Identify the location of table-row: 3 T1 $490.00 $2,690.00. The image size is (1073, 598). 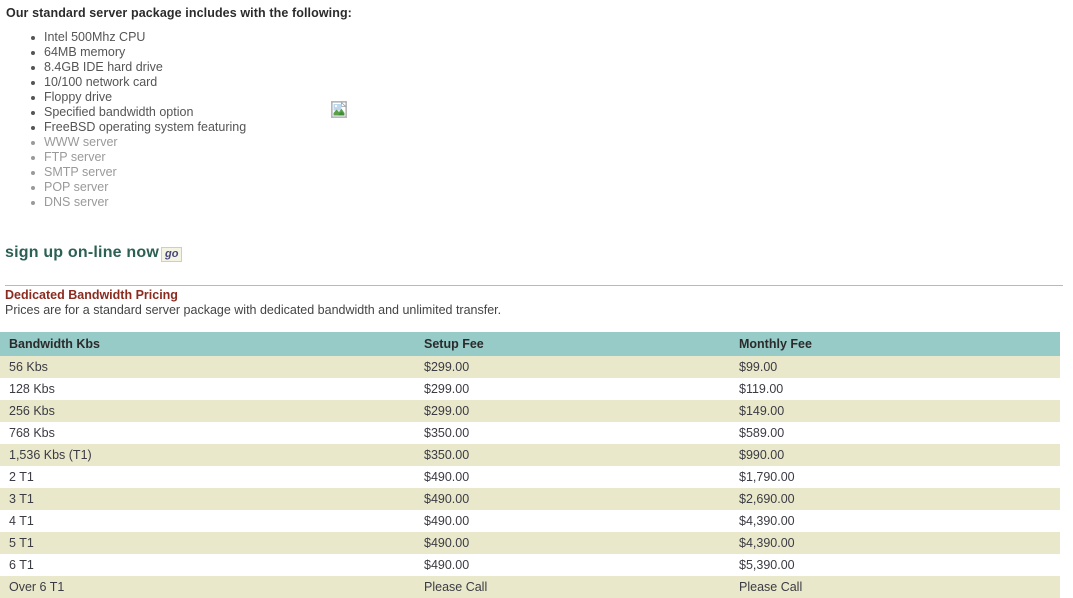
(530, 499).